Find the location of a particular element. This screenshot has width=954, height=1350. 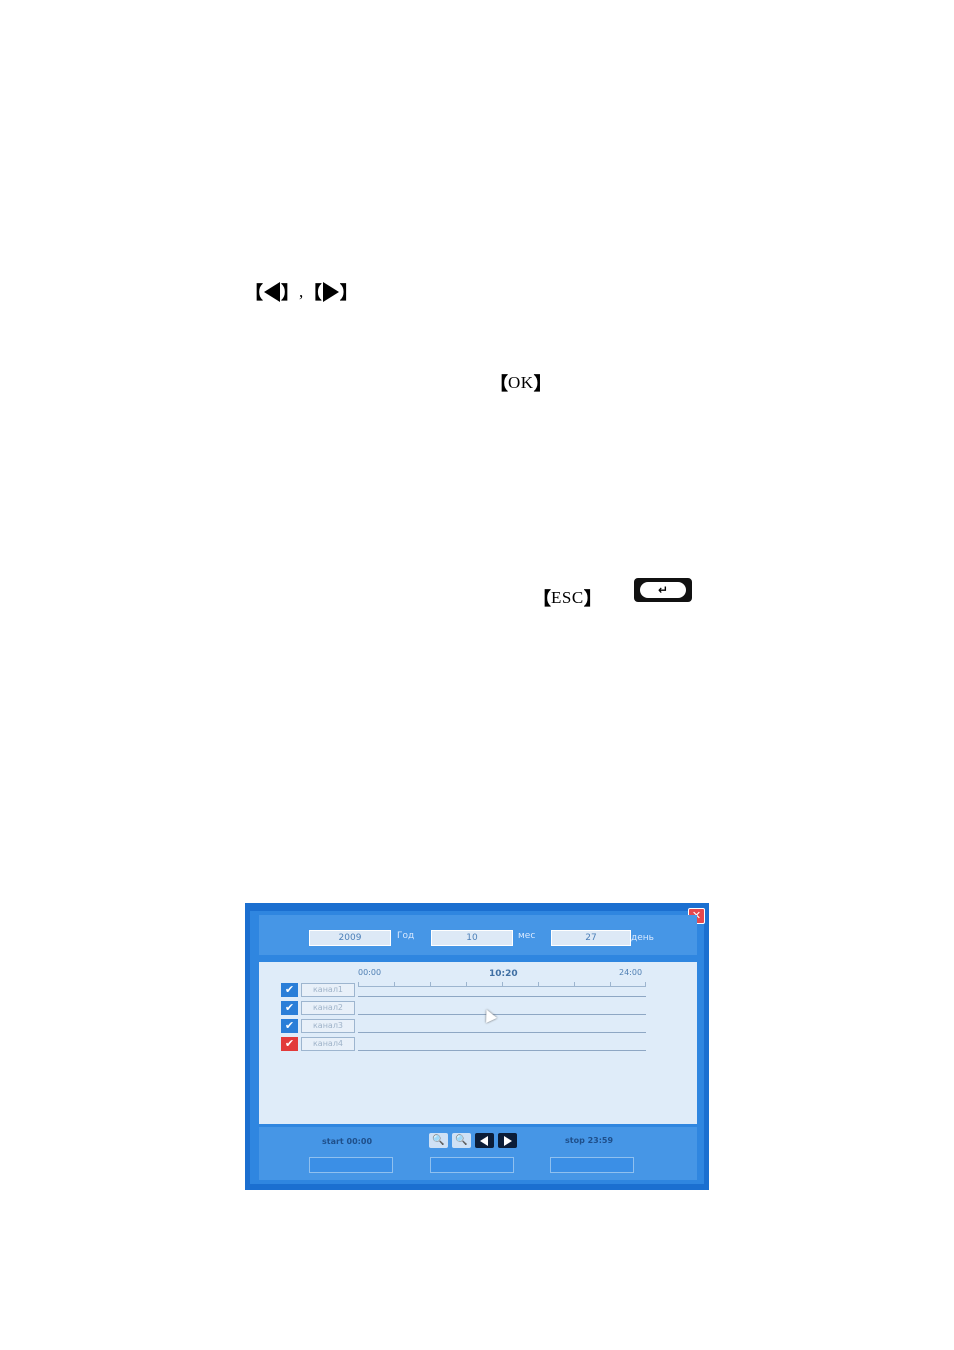

timeline-ruler is located at coordinates (502, 984).